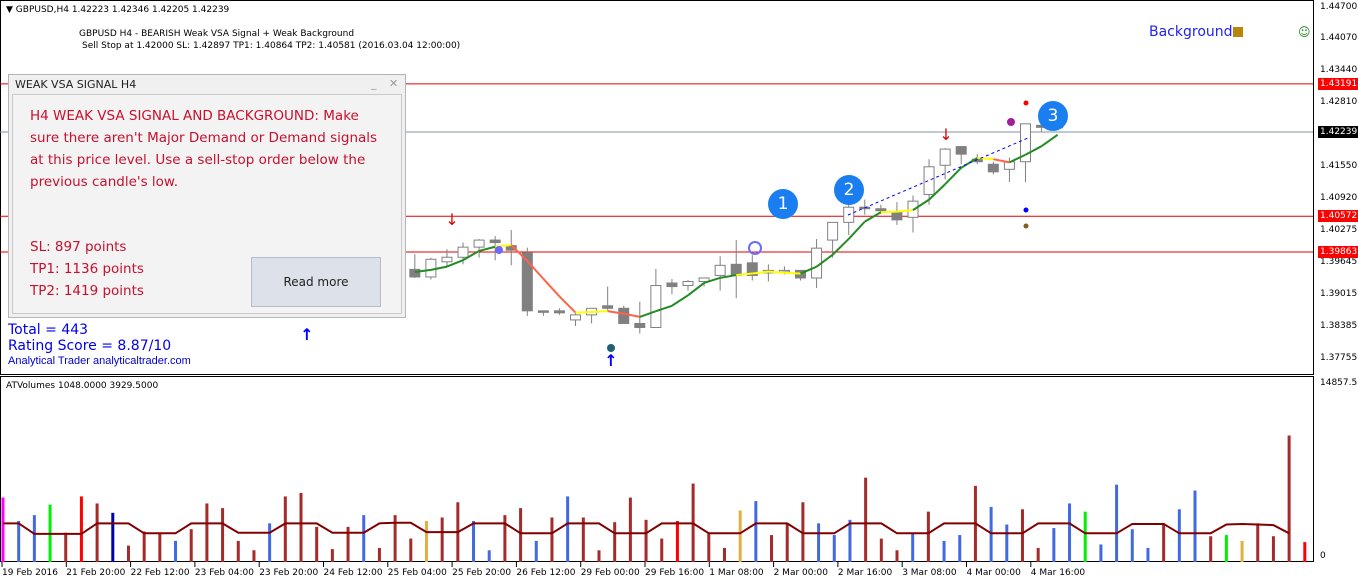 The image size is (1358, 584). Describe the element at coordinates (48, 330) in the screenshot. I see `total-count: Total = 443` at that location.